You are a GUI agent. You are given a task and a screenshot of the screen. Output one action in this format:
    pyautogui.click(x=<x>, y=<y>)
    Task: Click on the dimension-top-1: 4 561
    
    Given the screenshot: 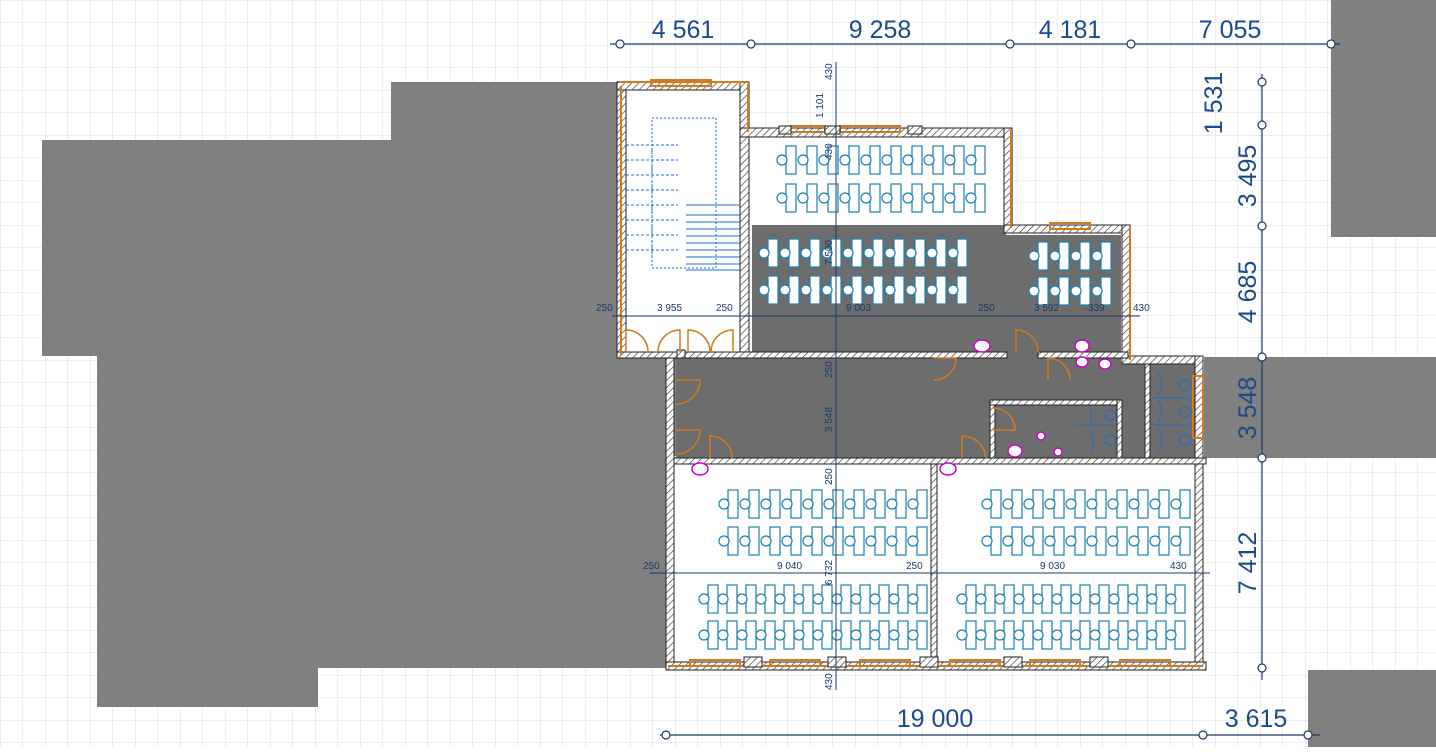 What is the action you would take?
    pyautogui.click(x=683, y=30)
    